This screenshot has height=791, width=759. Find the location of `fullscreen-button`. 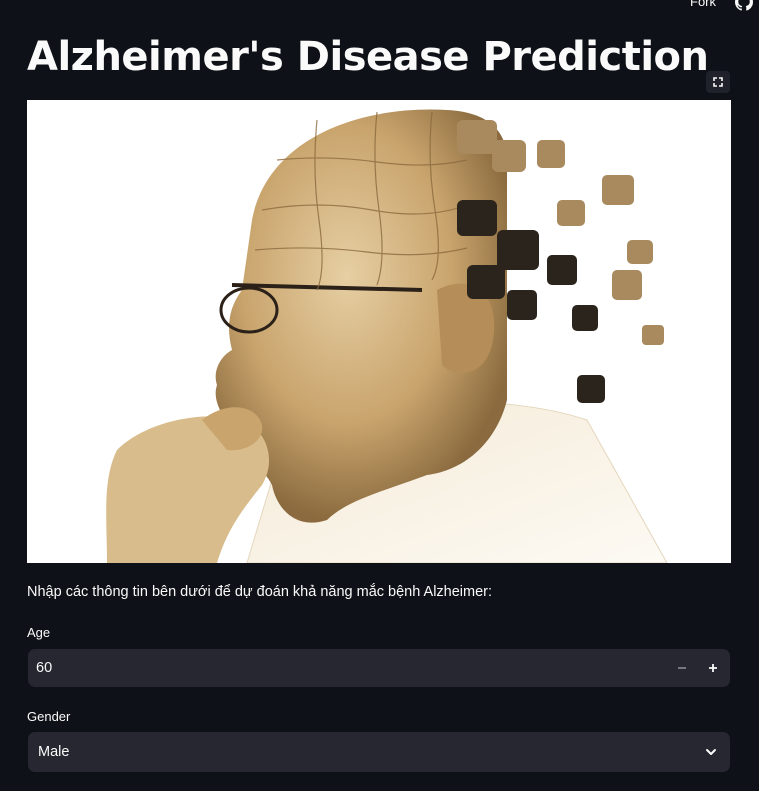

fullscreen-button is located at coordinates (718, 82).